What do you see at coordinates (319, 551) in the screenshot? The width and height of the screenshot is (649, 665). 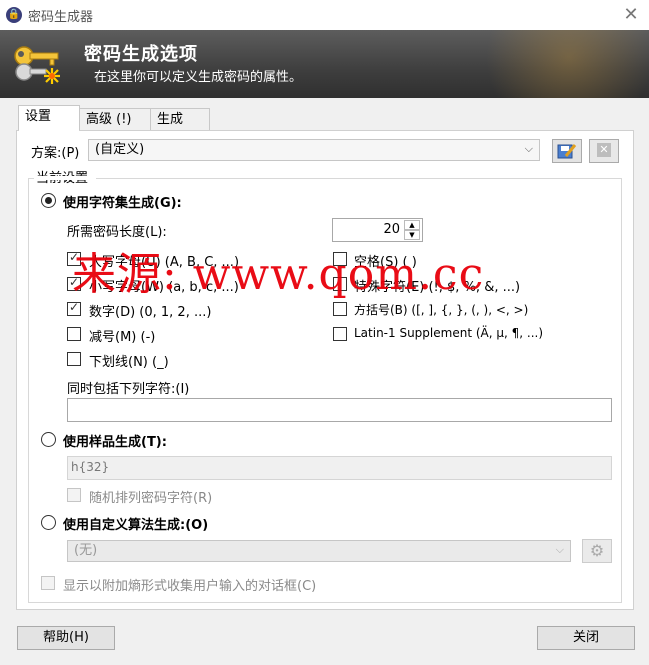 I see `custom-algorithm-select: (无) ⌵` at bounding box center [319, 551].